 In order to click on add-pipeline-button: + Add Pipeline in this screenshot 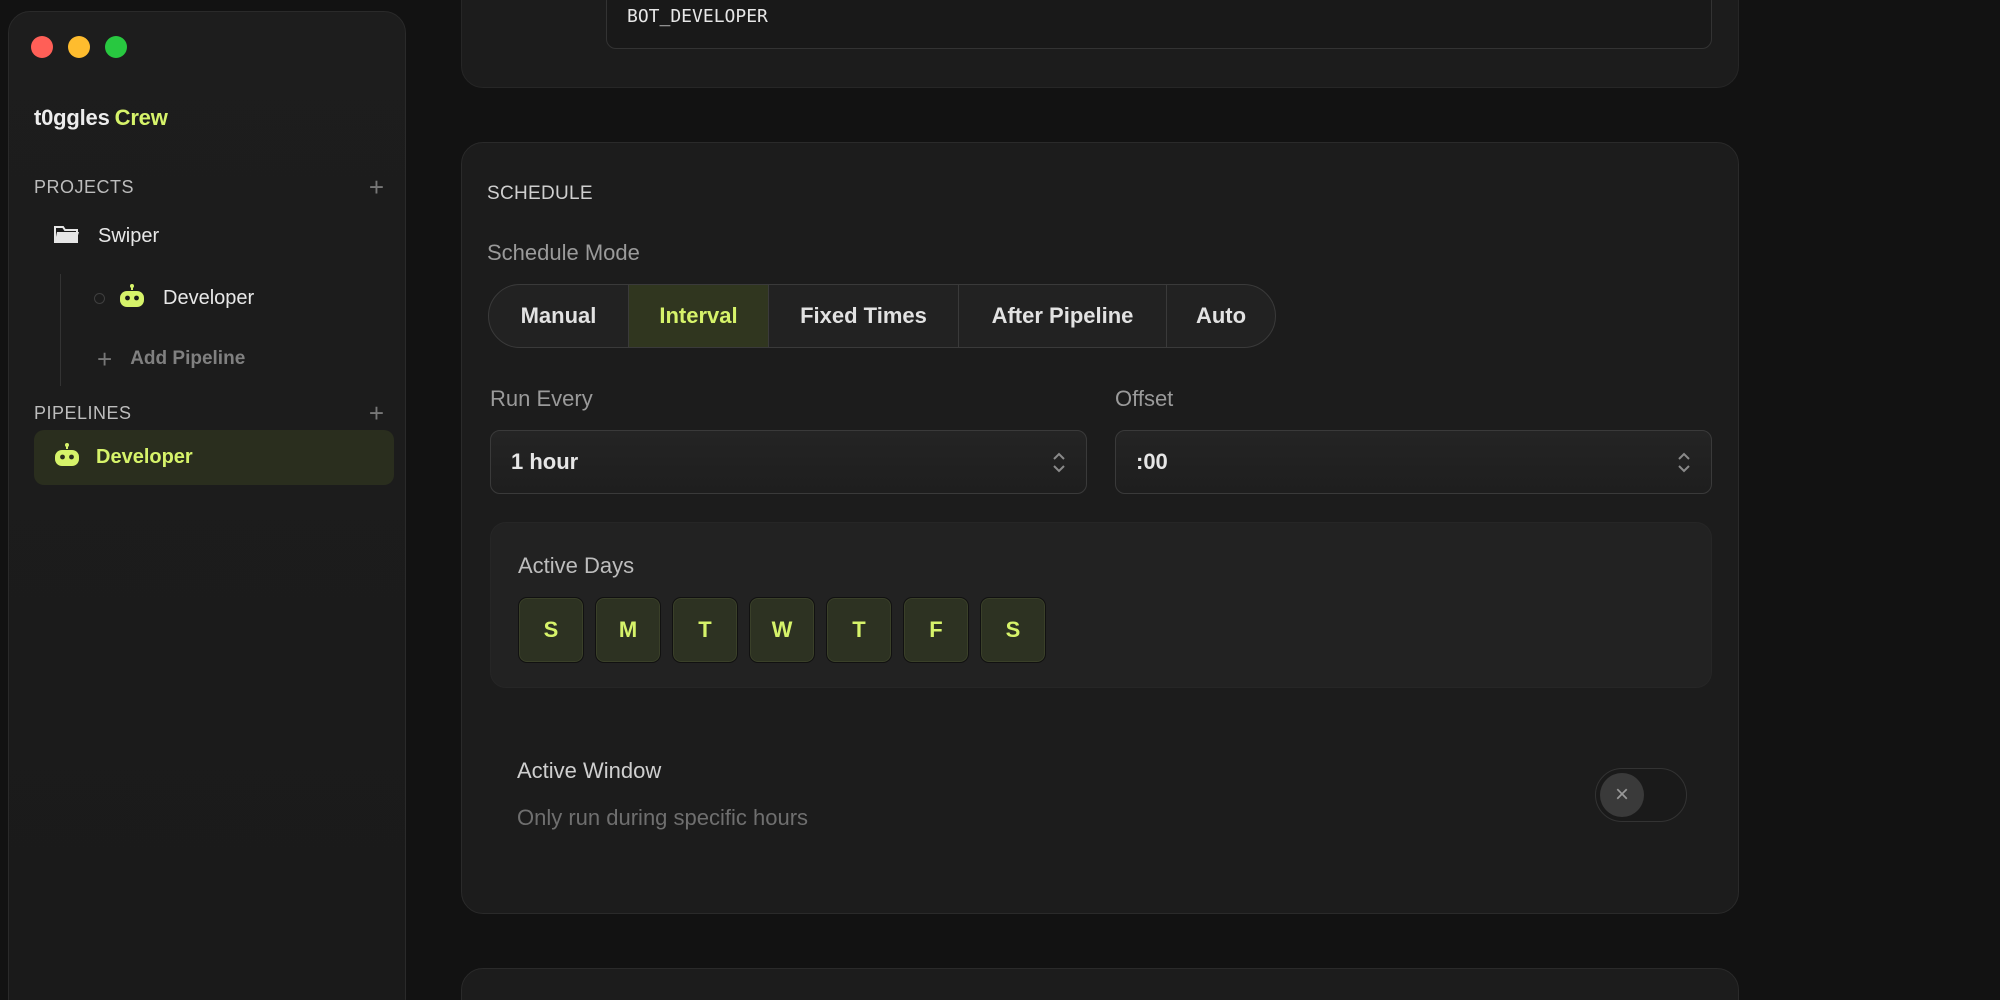, I will do `click(171, 359)`.